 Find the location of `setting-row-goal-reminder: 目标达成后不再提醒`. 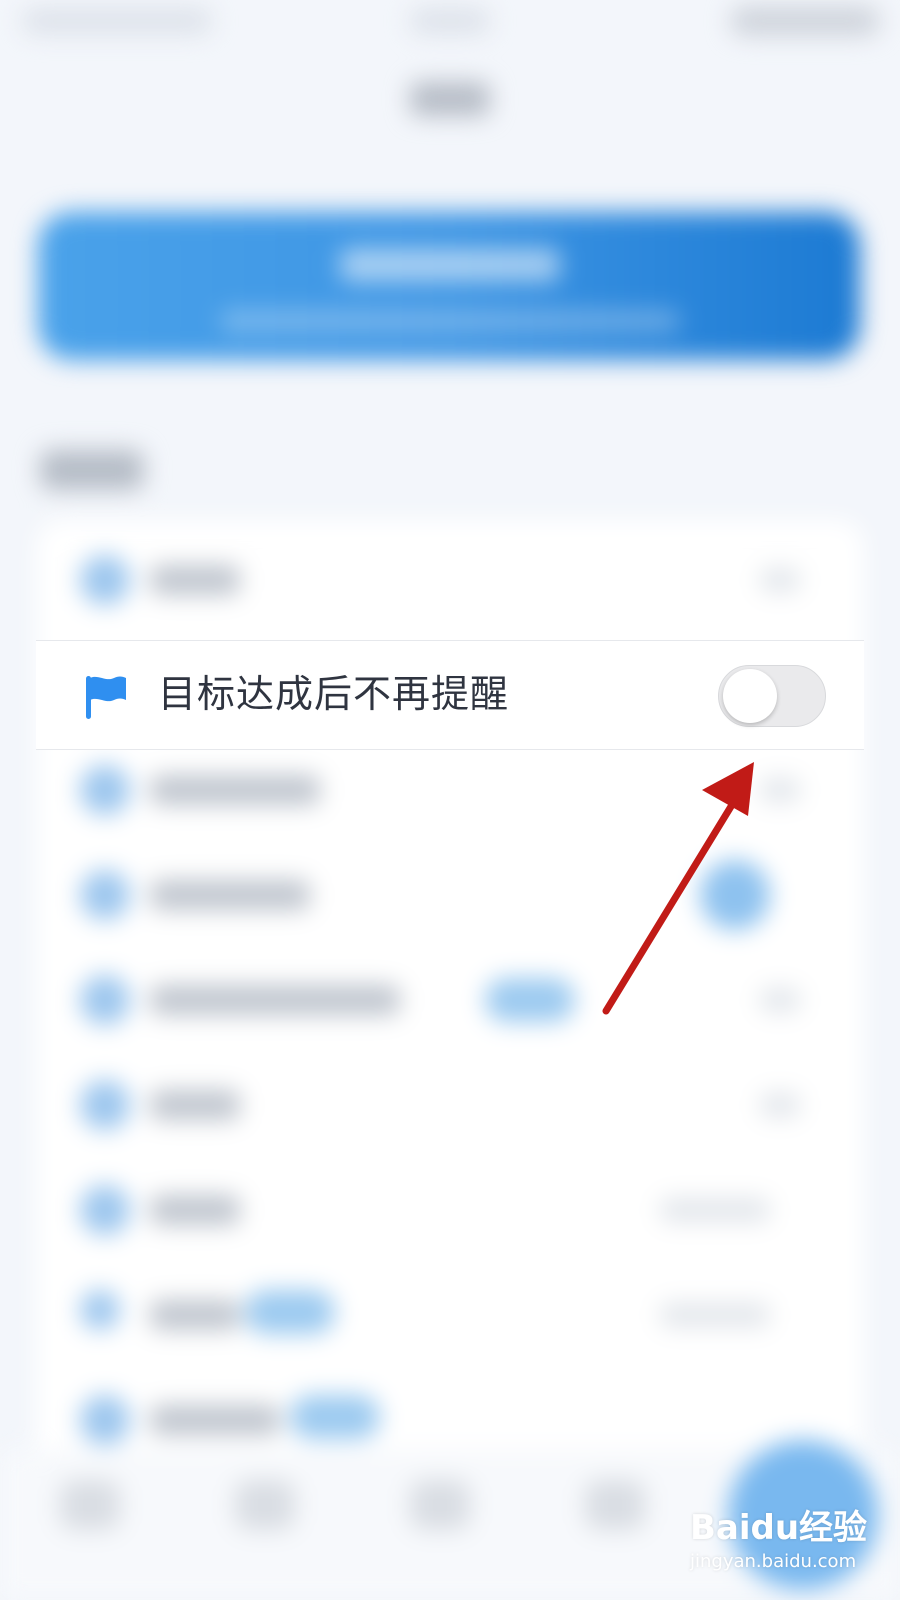

setting-row-goal-reminder: 目标达成后不再提醒 is located at coordinates (450, 695).